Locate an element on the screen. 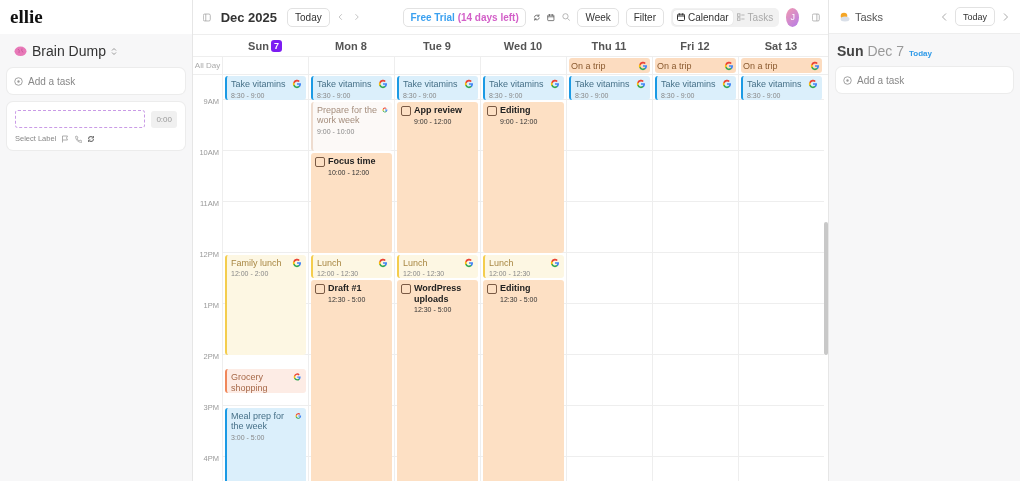 The height and width of the screenshot is (481, 1020). day-header: Thu 11 is located at coordinates (609, 45).